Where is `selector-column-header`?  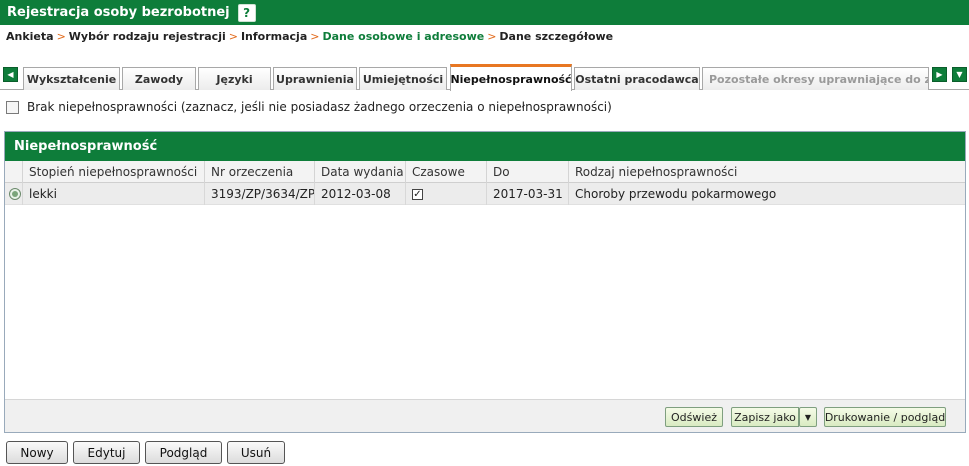
selector-column-header is located at coordinates (14, 172).